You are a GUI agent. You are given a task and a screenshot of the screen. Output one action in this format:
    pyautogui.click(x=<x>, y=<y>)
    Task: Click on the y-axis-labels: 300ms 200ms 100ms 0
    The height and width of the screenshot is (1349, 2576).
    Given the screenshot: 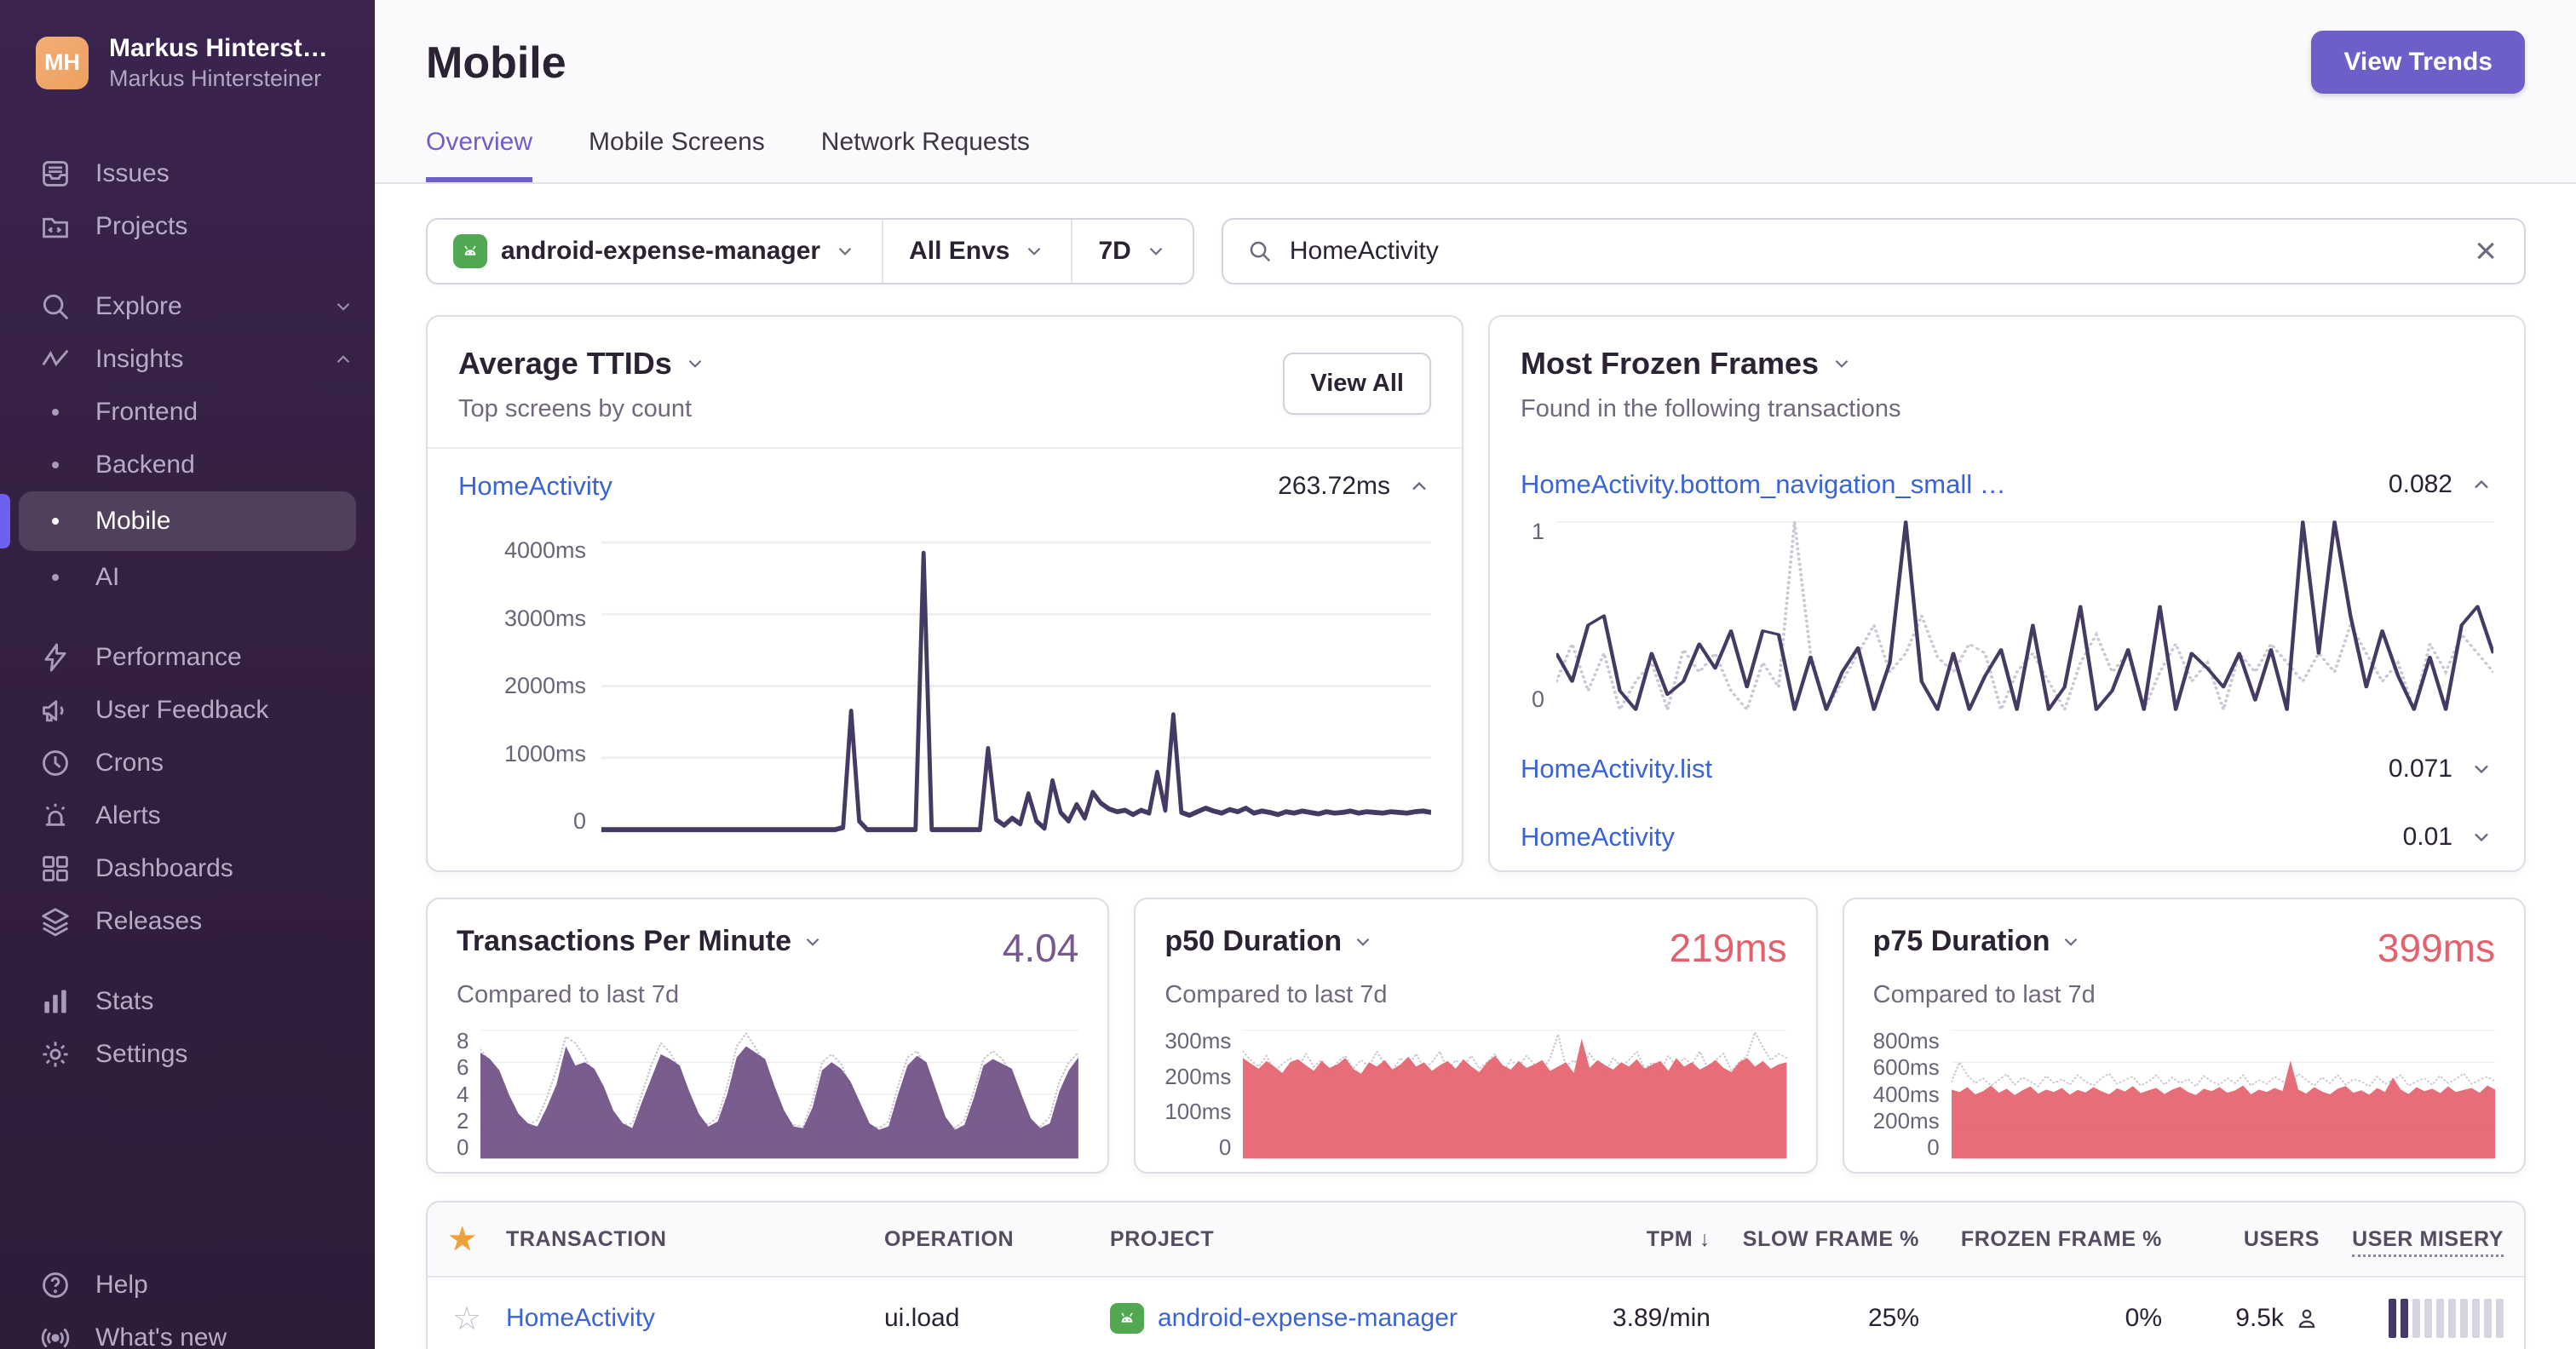 What is the action you would take?
    pyautogui.click(x=1197, y=1094)
    